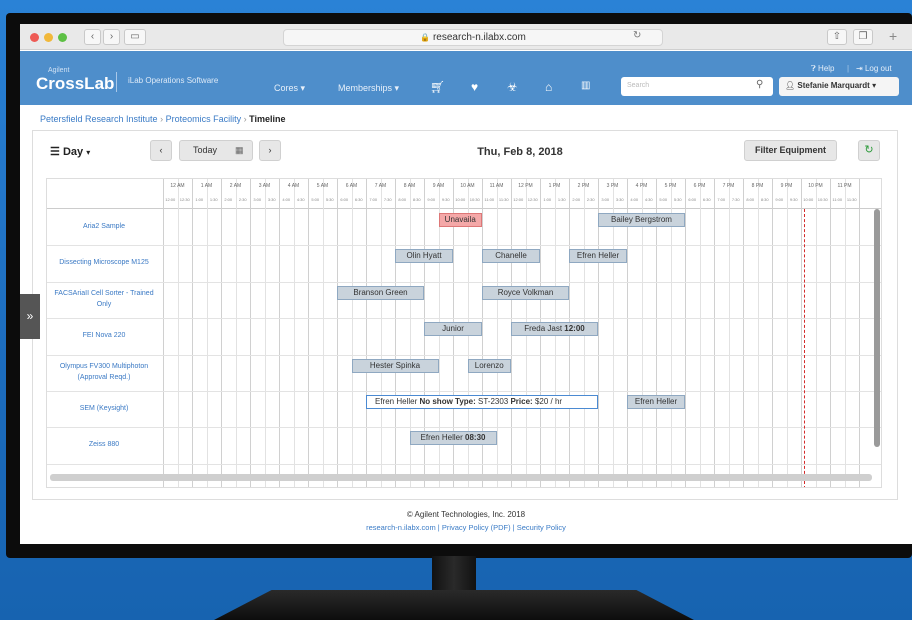 The image size is (912, 620). I want to click on close-dot, so click(34, 37).